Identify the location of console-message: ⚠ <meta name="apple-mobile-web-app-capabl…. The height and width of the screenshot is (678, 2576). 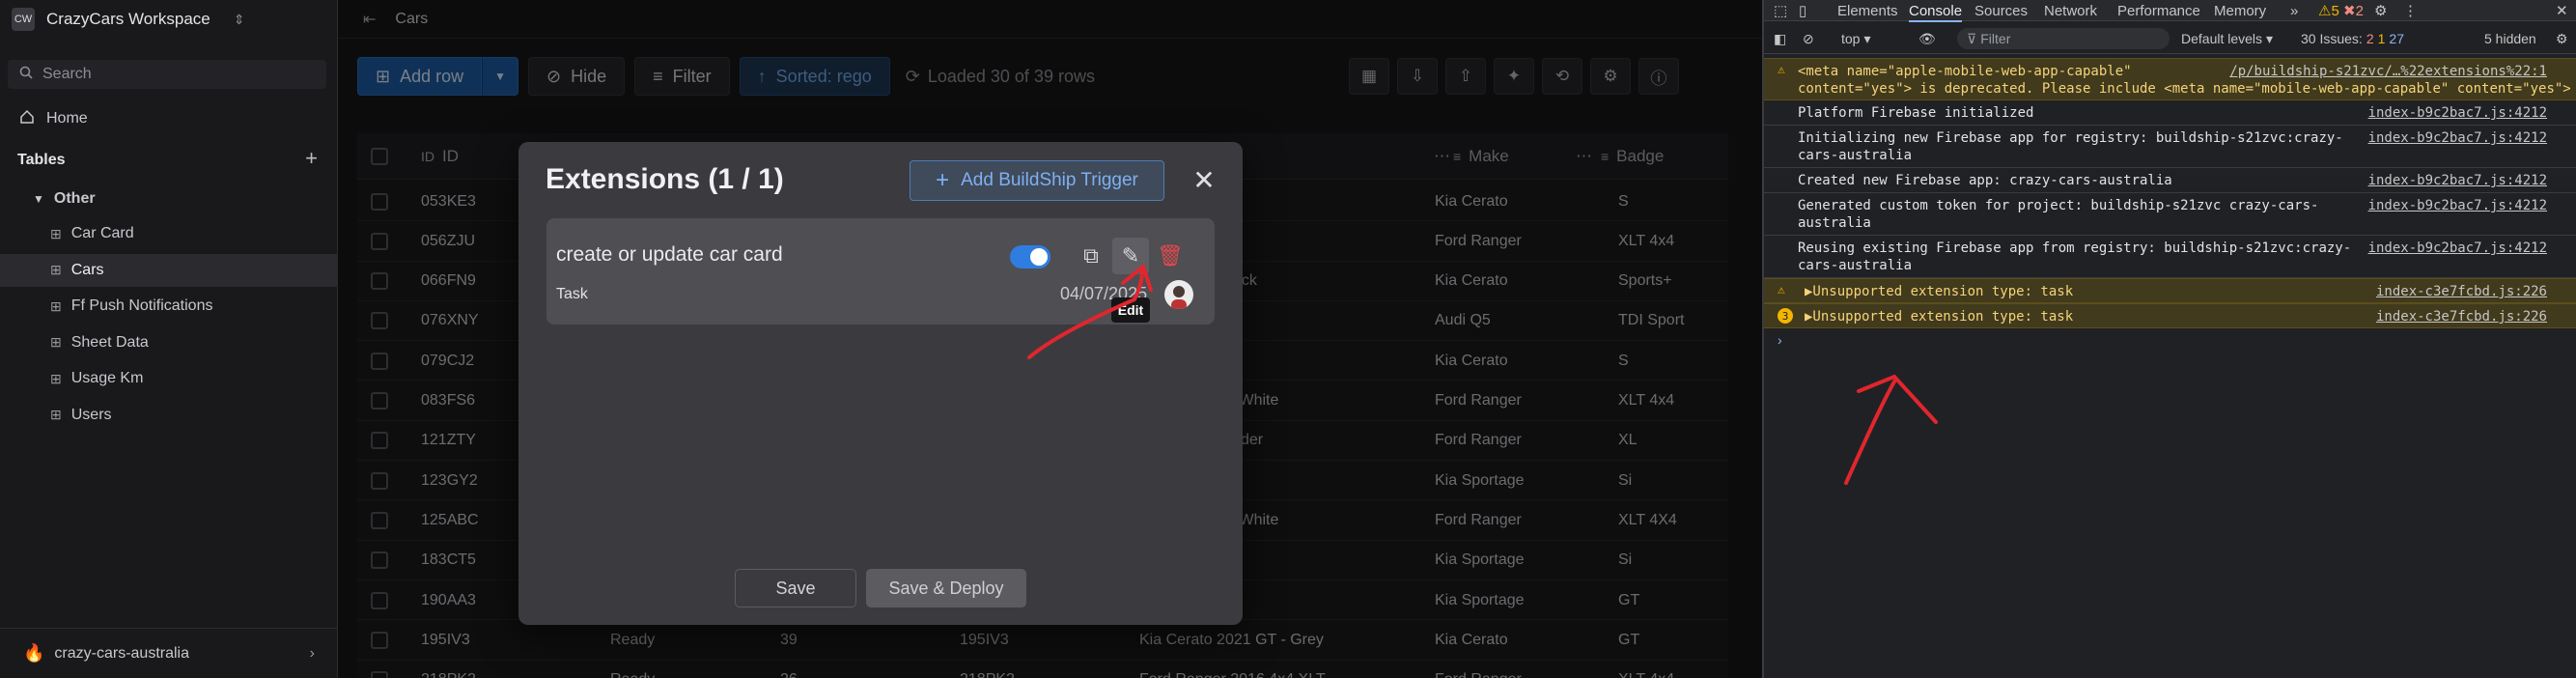
(2170, 79).